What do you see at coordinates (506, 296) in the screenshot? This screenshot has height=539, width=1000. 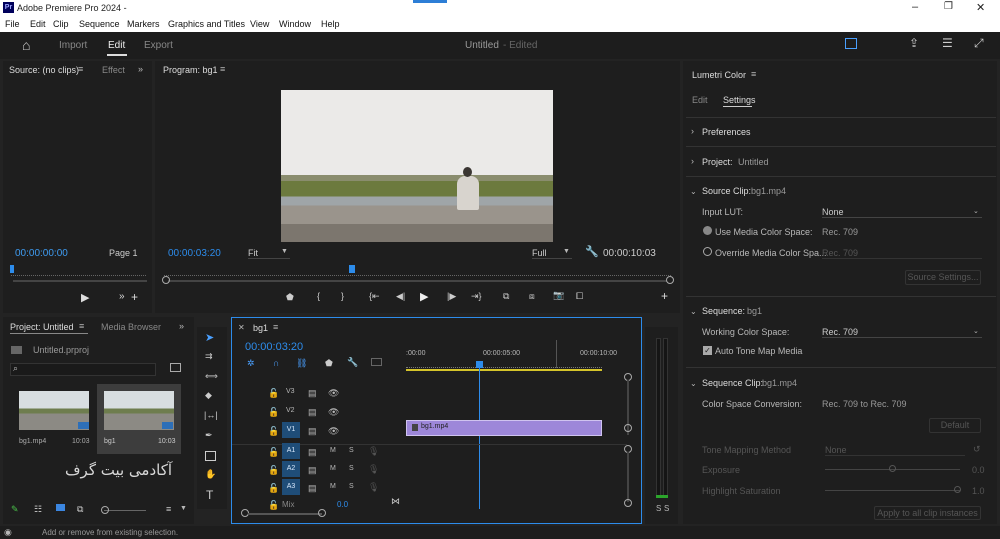 I see `lift-icon: ⧉` at bounding box center [506, 296].